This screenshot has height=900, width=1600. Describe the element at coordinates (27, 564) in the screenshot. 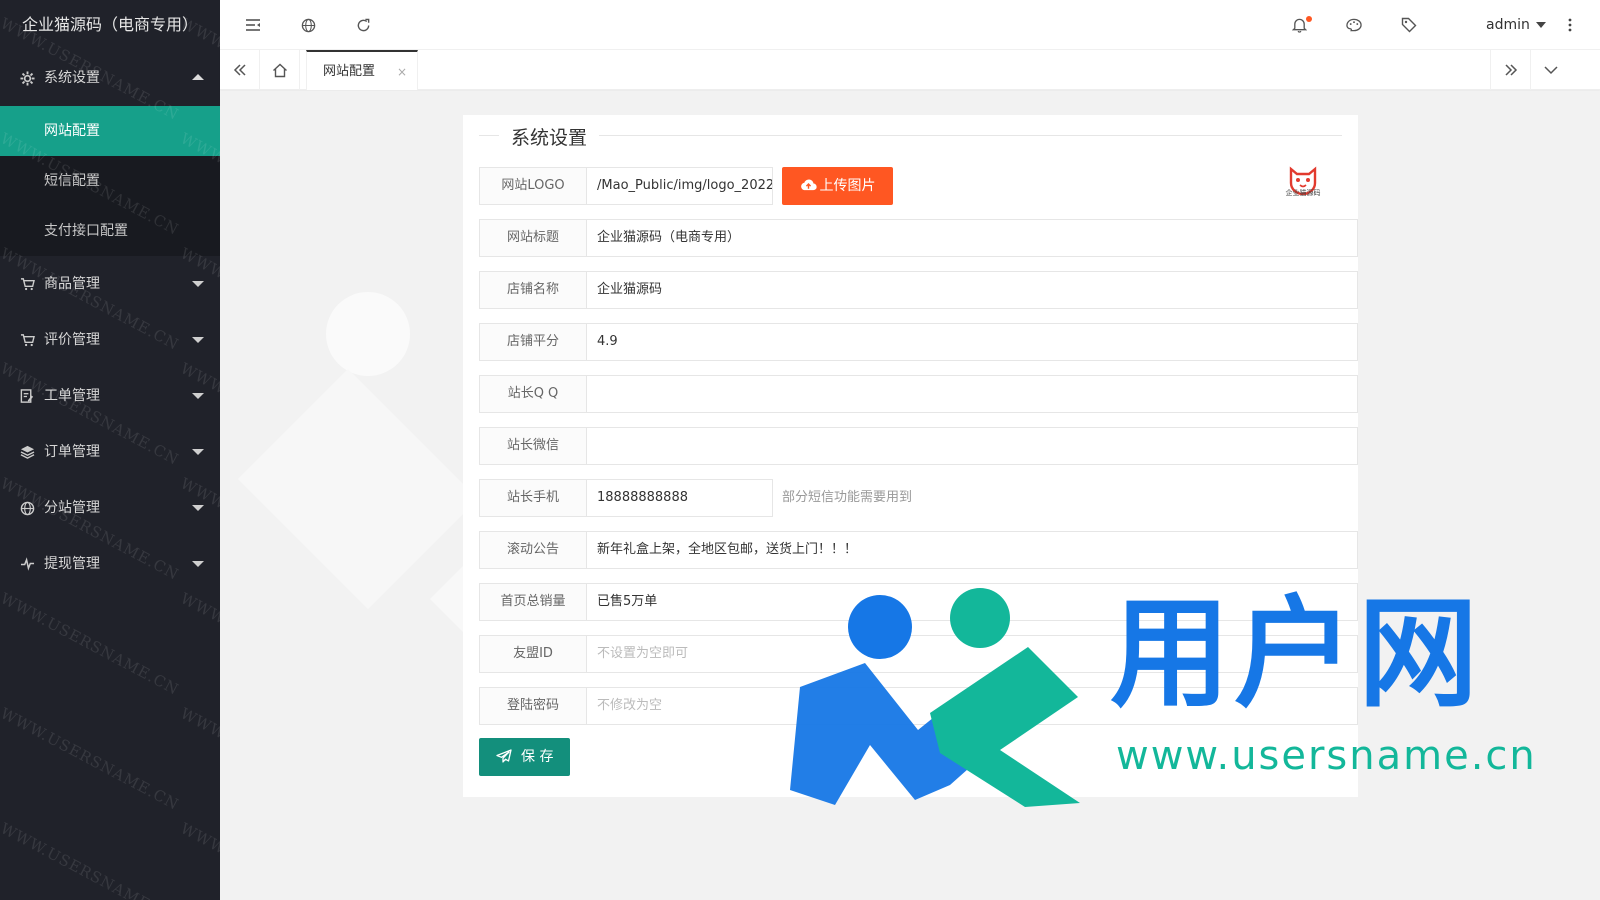

I see `pulse-icon` at that location.